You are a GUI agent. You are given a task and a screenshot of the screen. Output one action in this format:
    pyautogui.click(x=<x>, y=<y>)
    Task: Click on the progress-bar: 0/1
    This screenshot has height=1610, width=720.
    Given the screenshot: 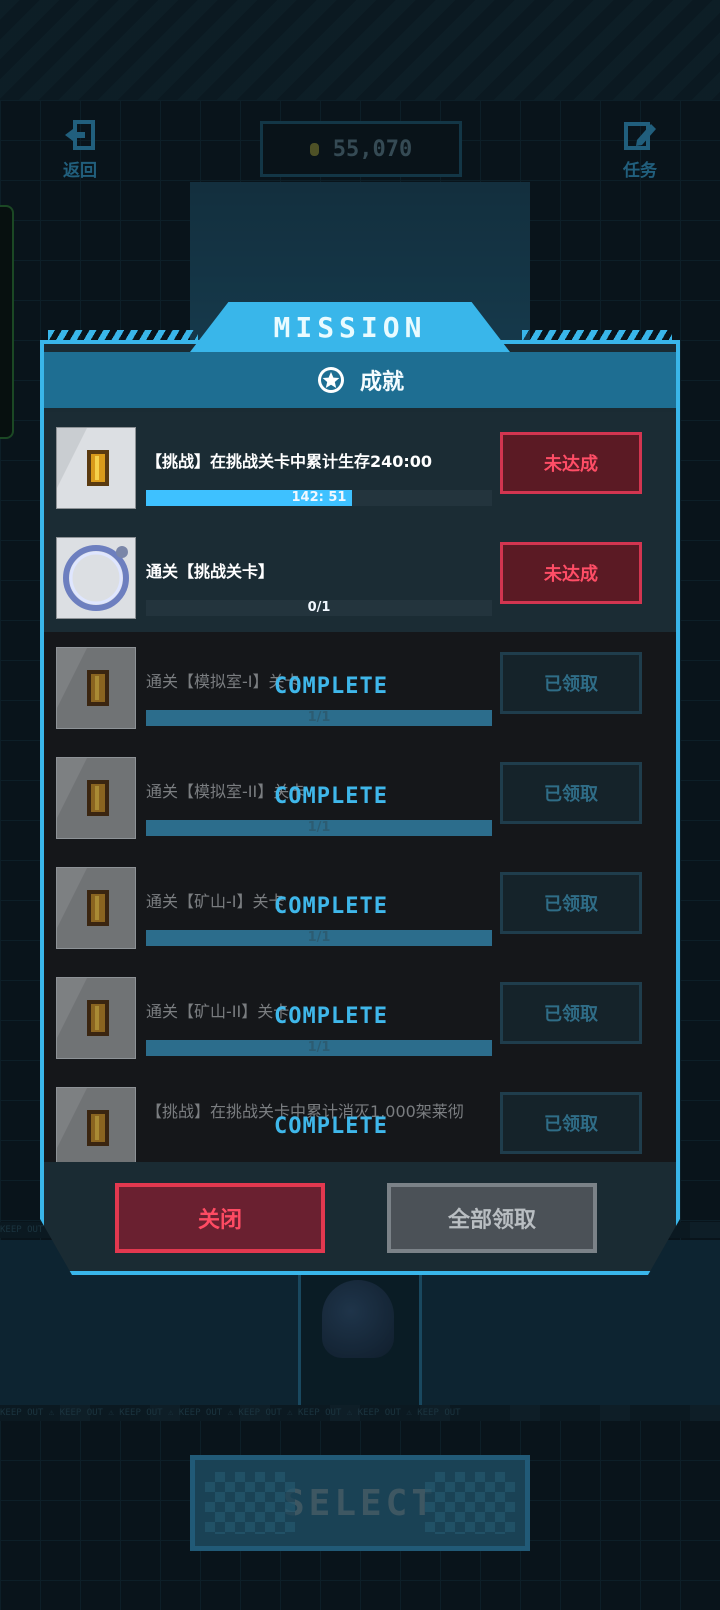 What is the action you would take?
    pyautogui.click(x=319, y=608)
    